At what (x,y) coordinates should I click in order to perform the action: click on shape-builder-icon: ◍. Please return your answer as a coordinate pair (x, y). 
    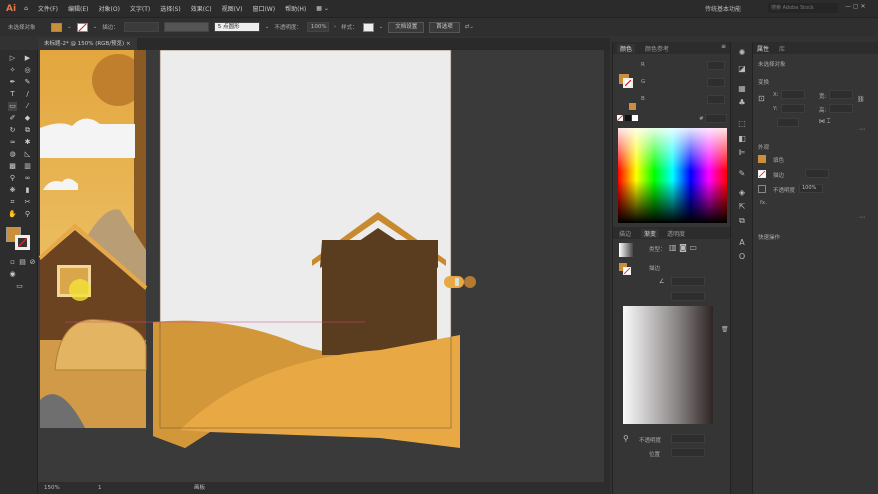
    Looking at the image, I should click on (12, 154).